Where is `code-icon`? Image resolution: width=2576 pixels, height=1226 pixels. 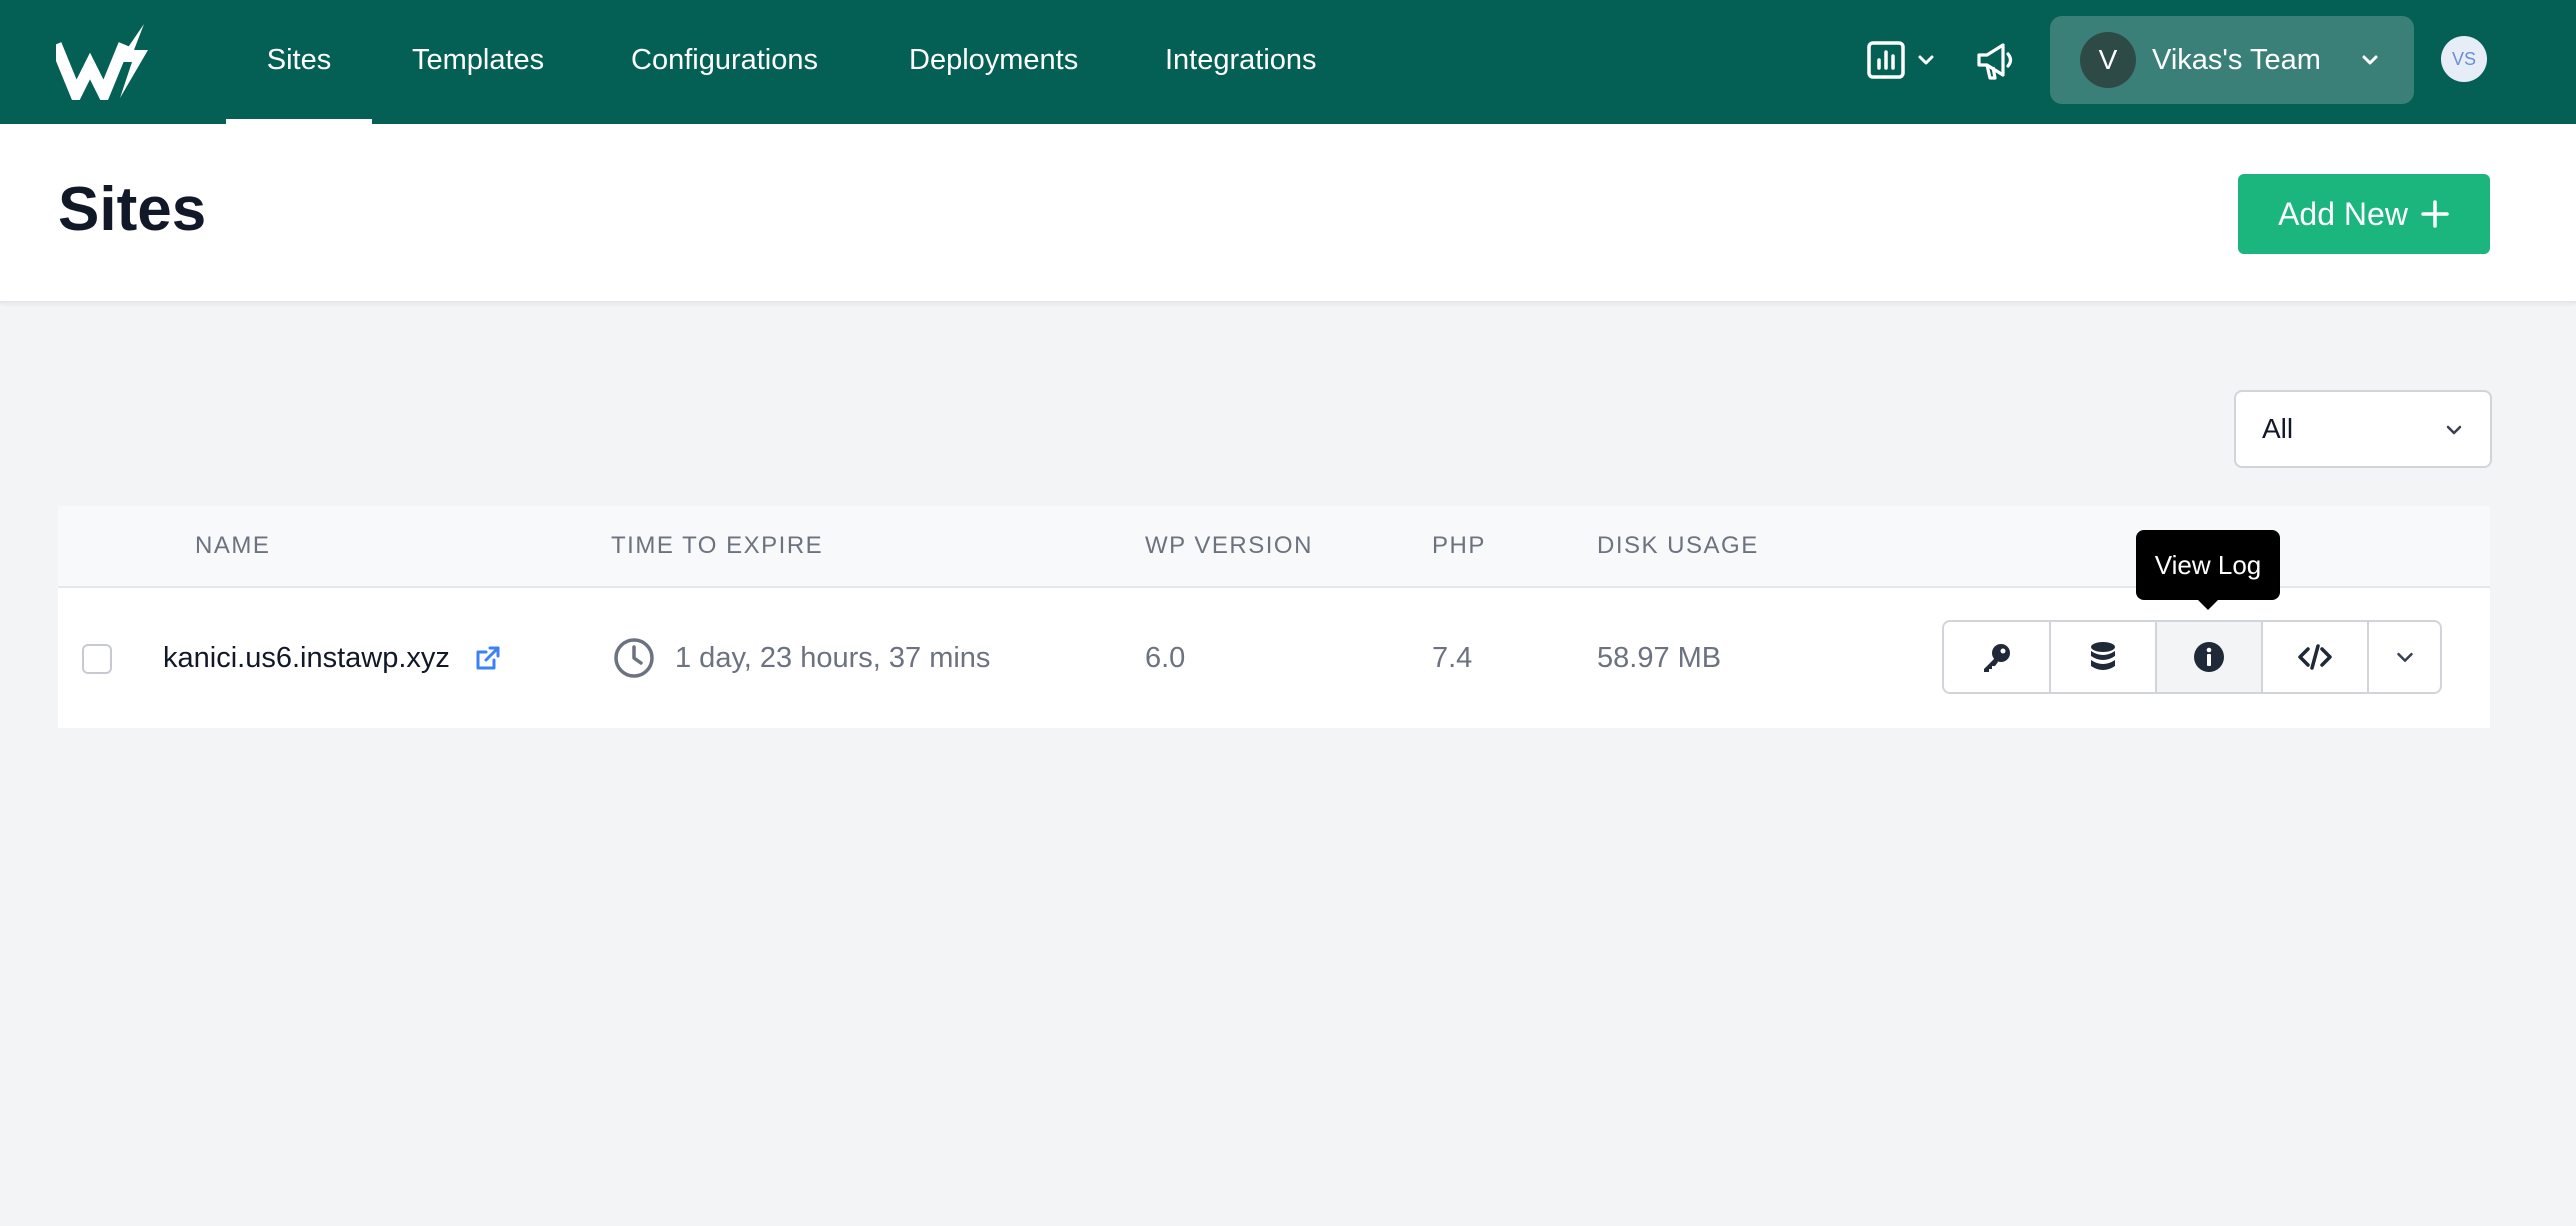
code-icon is located at coordinates (2315, 657).